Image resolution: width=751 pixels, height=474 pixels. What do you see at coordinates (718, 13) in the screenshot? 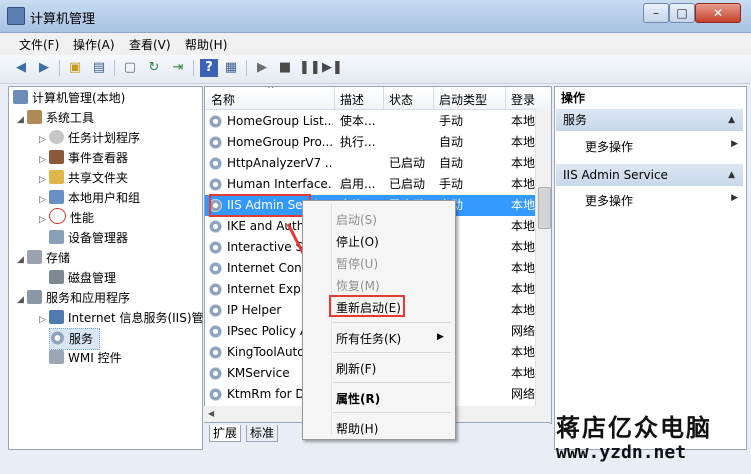
I see `close-button: ✕` at bounding box center [718, 13].